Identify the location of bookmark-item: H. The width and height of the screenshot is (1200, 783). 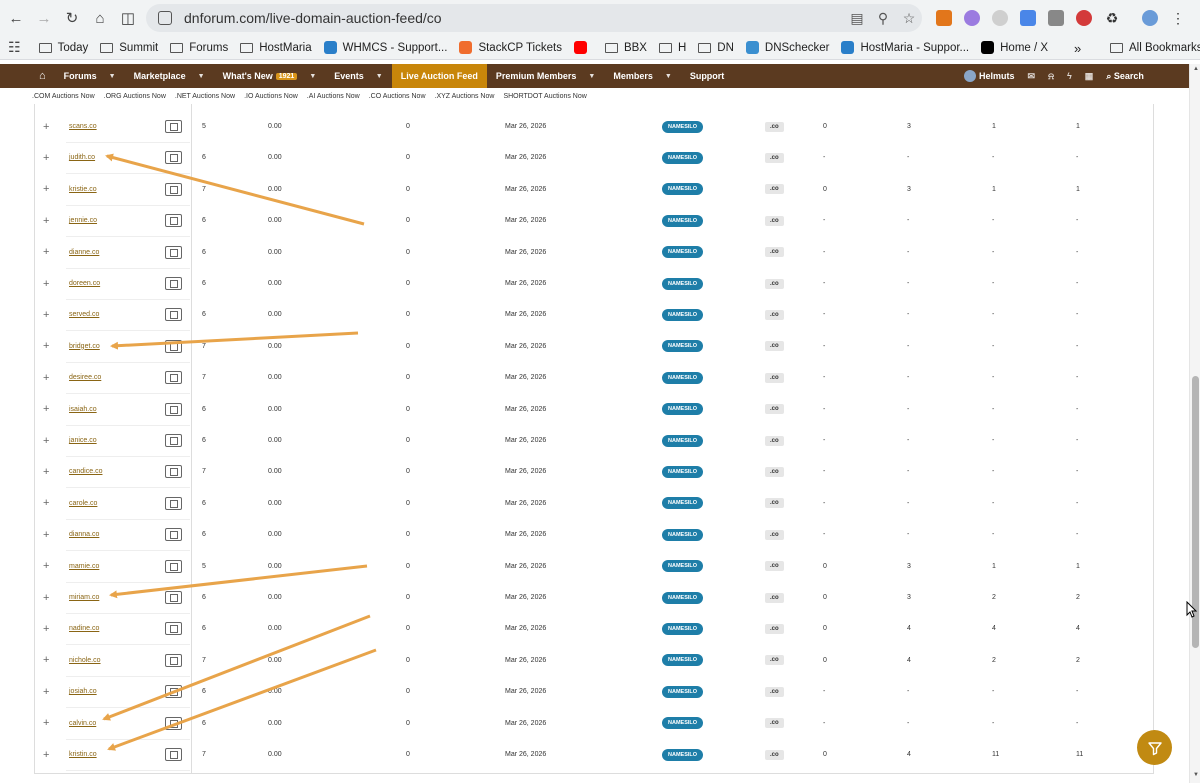
(672, 48).